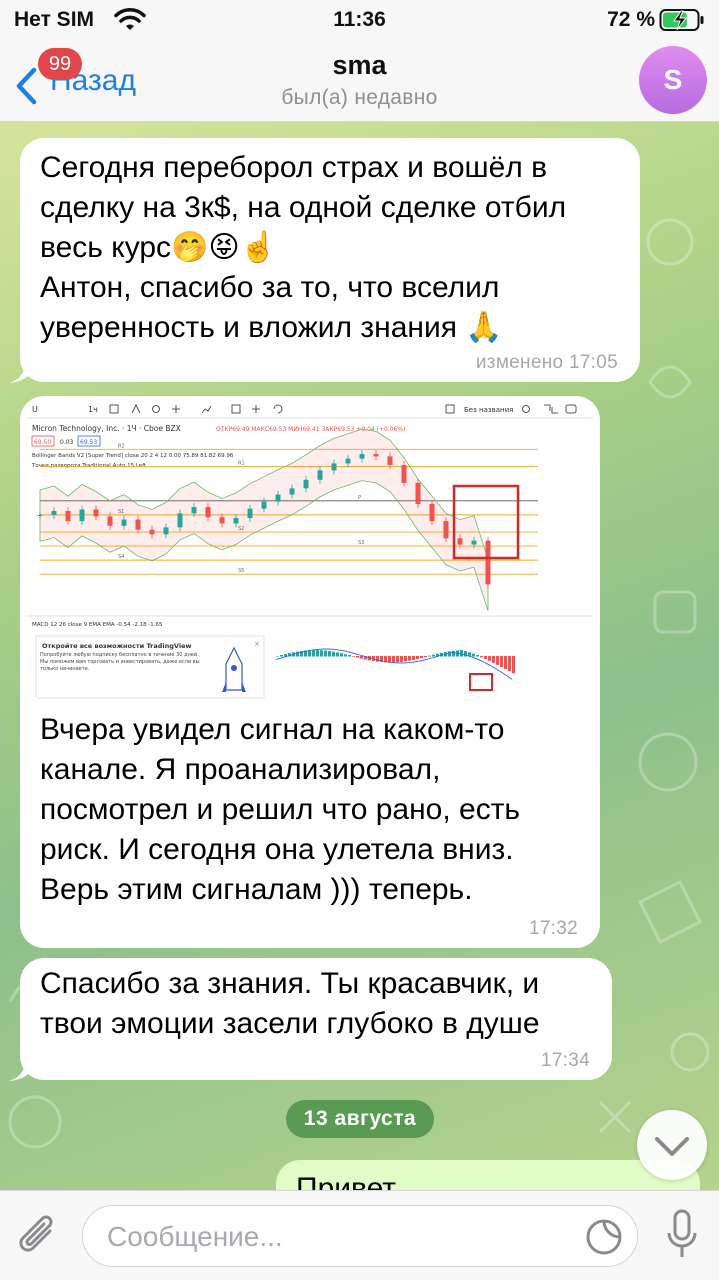 This screenshot has height=1280, width=719. Describe the element at coordinates (488, 410) in the screenshot. I see `tv-layout-name: Без названия` at that location.